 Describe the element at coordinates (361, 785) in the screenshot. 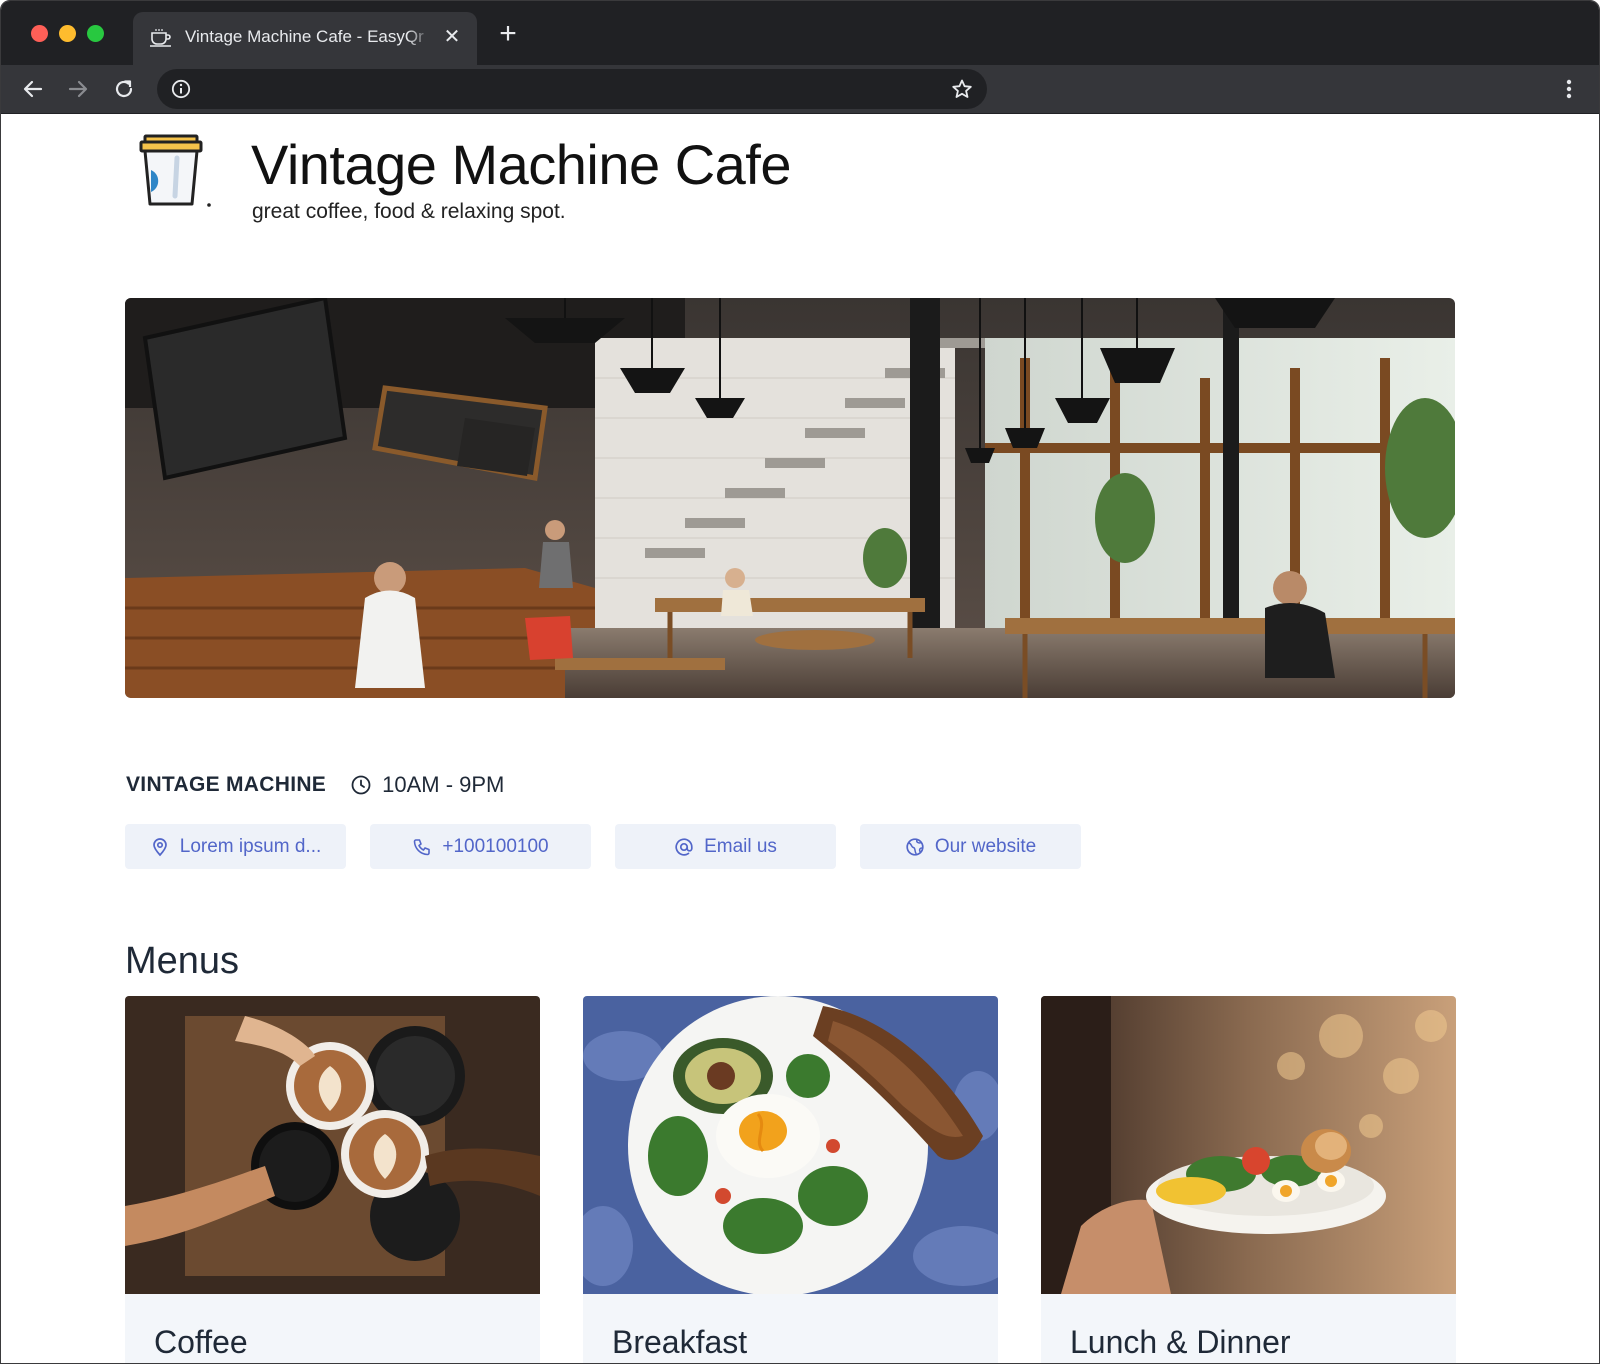

I see `clock-icon` at that location.